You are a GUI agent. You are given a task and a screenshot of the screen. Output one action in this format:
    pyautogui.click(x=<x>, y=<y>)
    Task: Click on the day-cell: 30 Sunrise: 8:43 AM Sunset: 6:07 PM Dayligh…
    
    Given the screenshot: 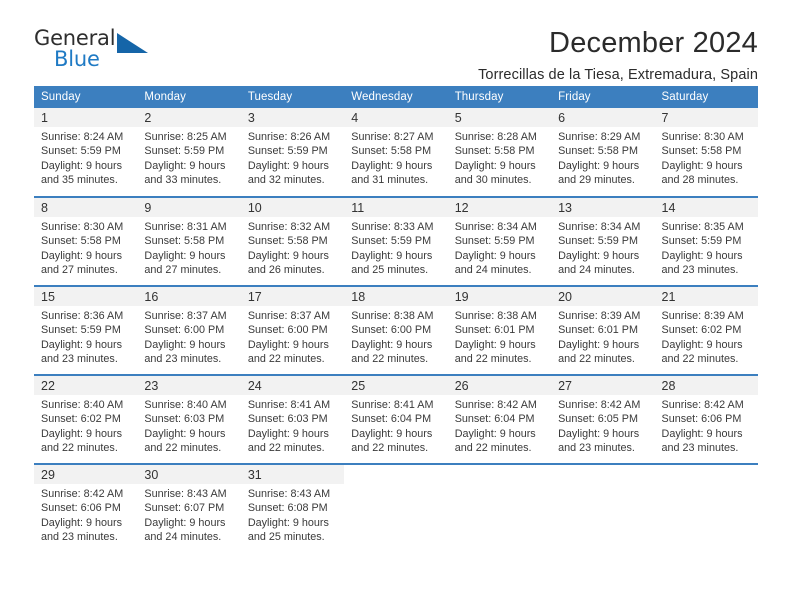 What is the action you would take?
    pyautogui.click(x=189, y=506)
    